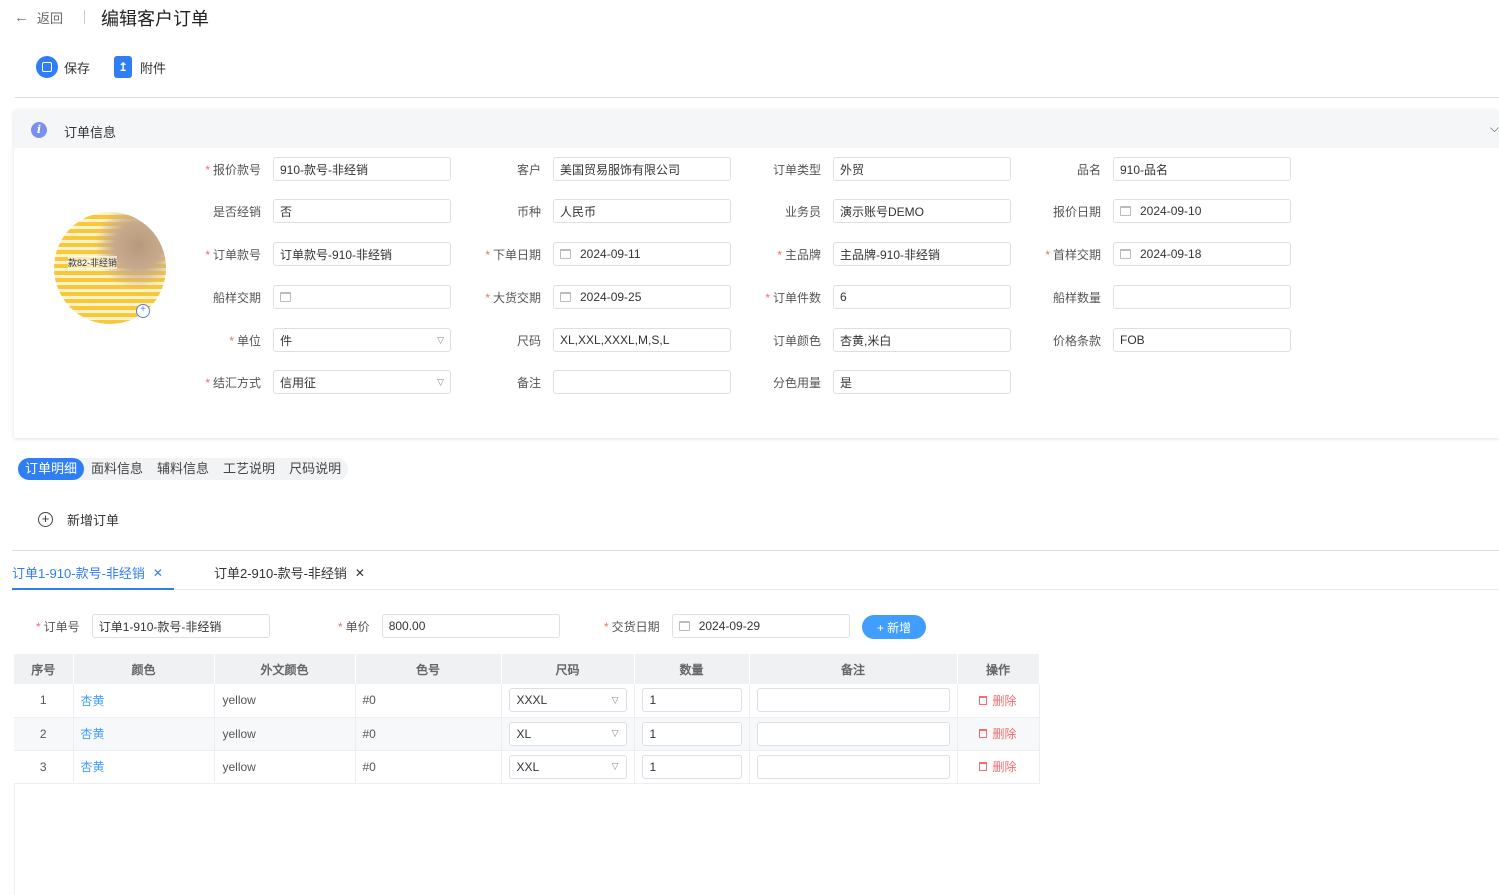 This screenshot has width=1499, height=895. I want to click on toolbar: 保存 ↥ 附件, so click(113, 67).